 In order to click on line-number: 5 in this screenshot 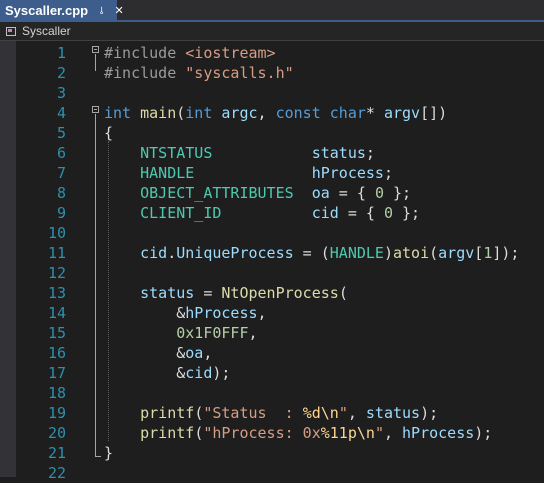, I will do `click(61, 133)`.